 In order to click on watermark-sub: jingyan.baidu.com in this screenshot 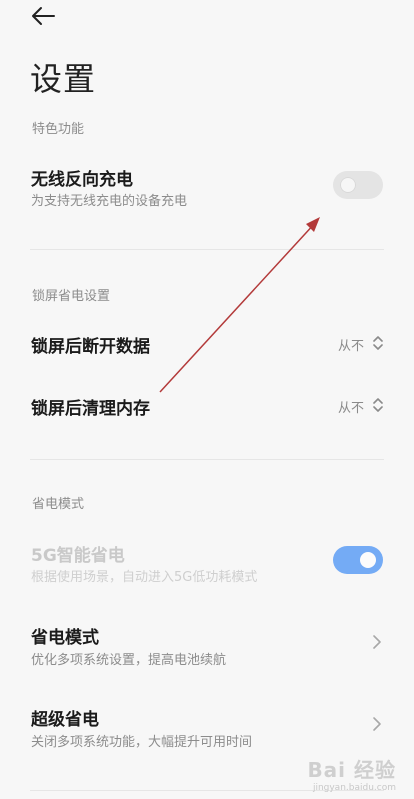, I will do `click(354, 788)`.